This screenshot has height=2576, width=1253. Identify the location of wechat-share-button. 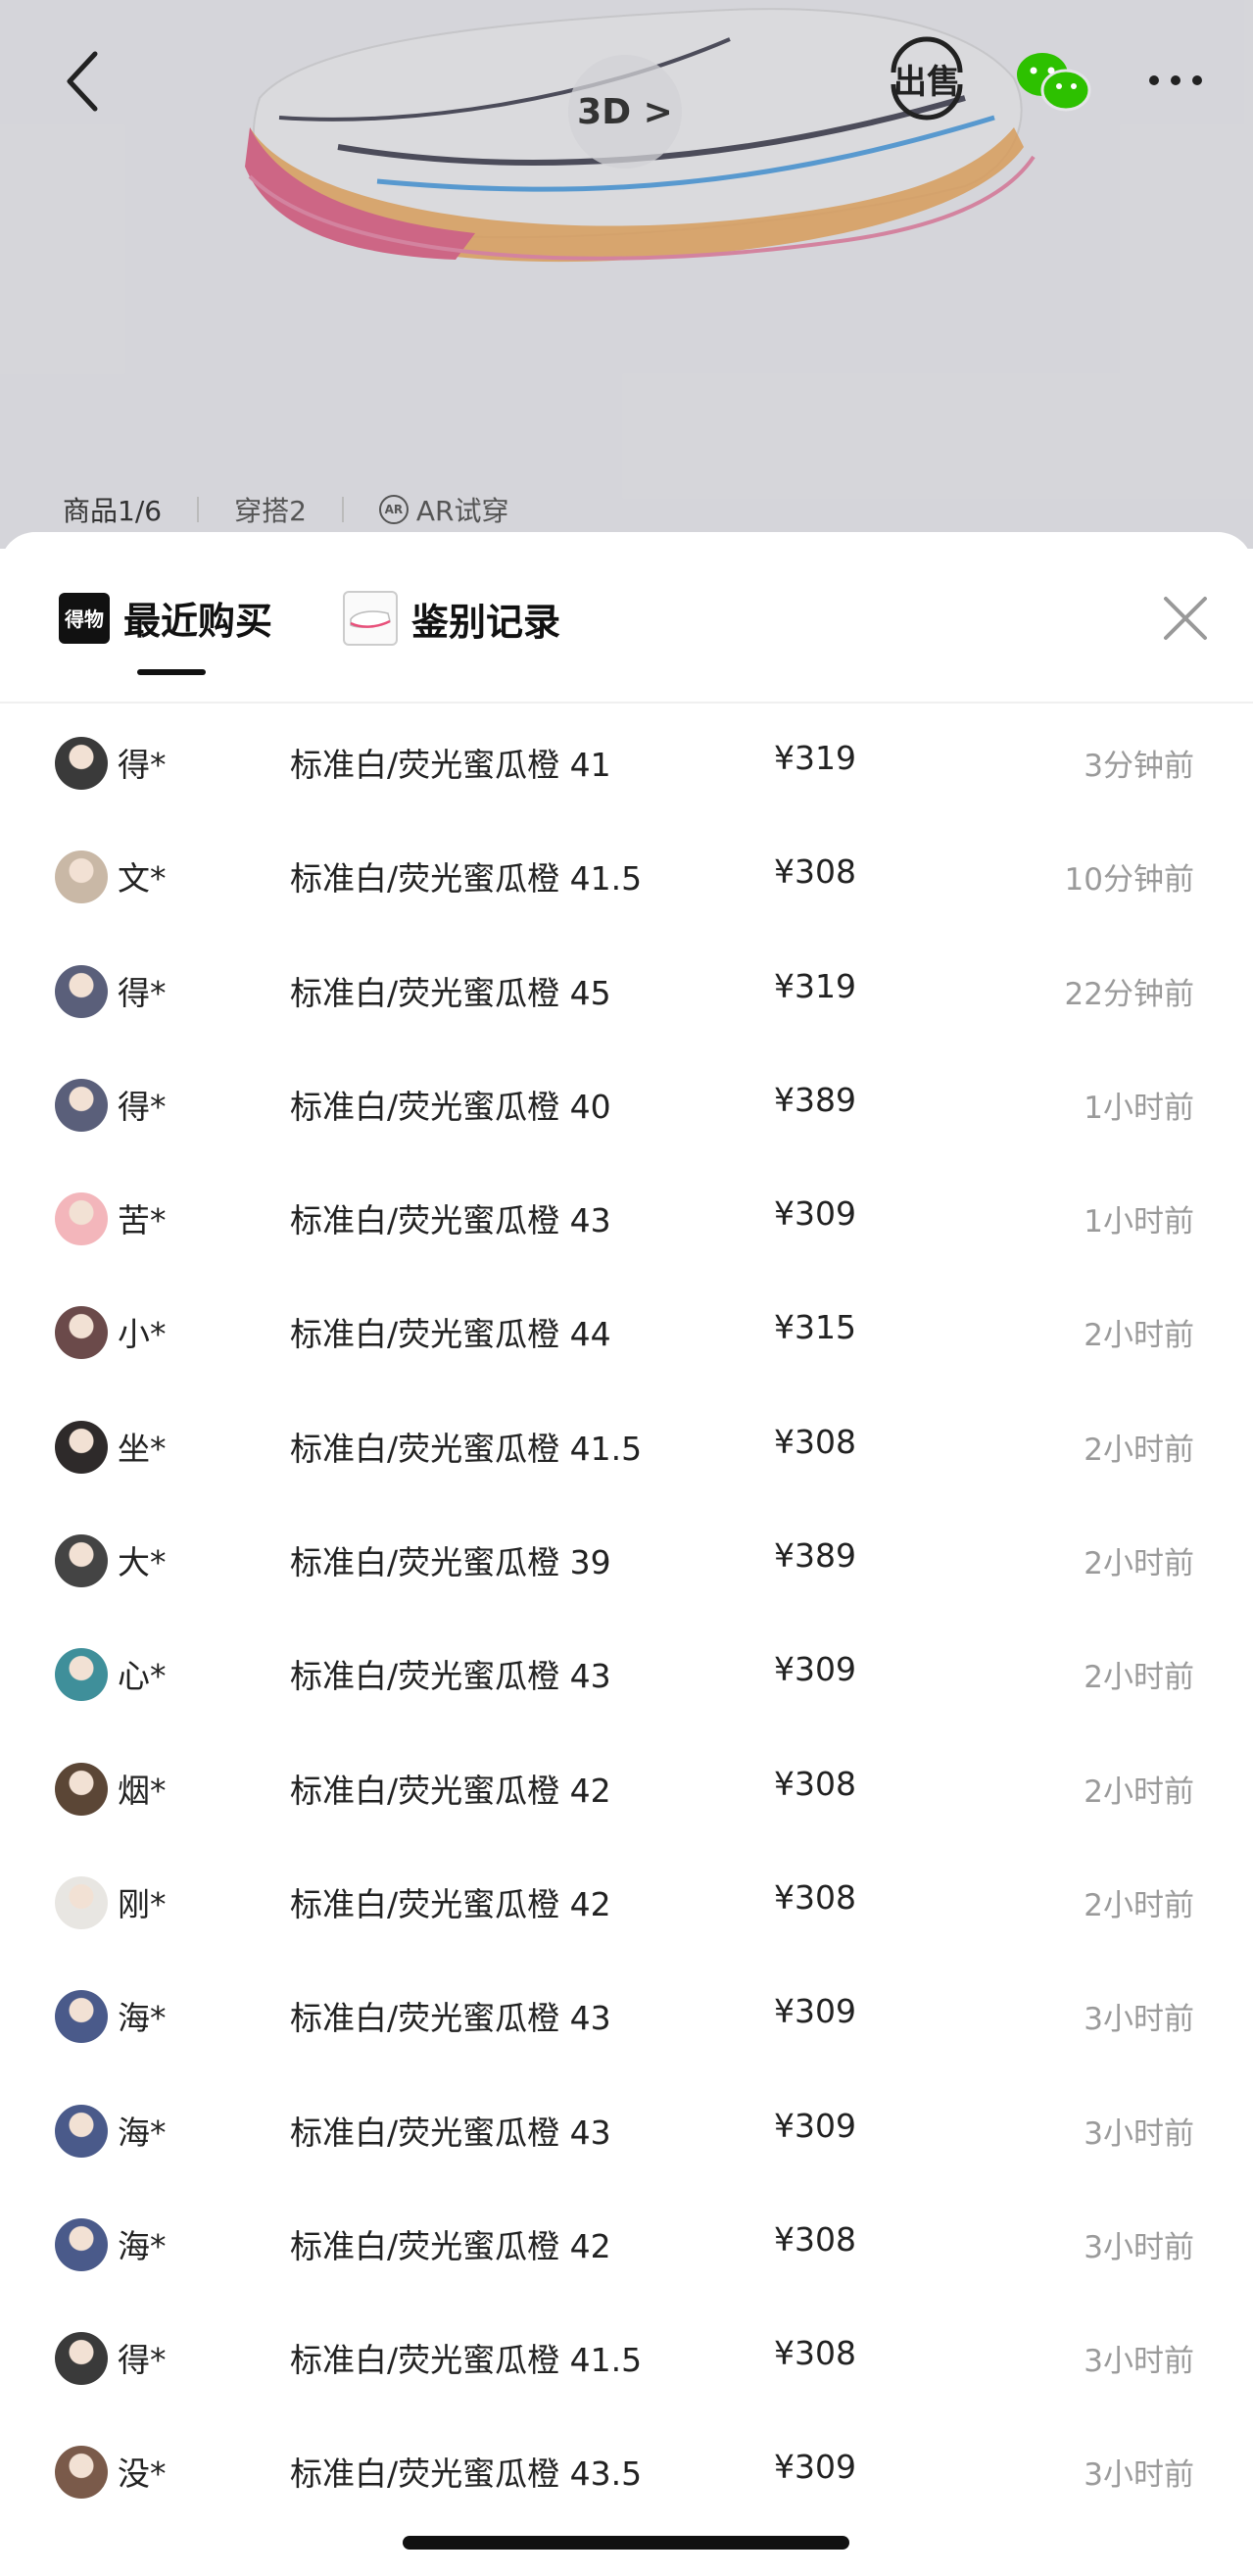
(1053, 82).